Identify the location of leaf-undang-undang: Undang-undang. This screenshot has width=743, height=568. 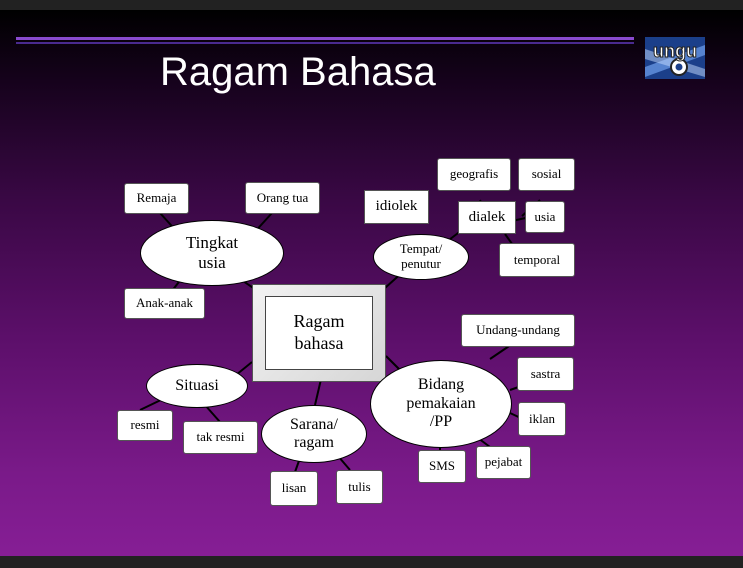
(518, 330).